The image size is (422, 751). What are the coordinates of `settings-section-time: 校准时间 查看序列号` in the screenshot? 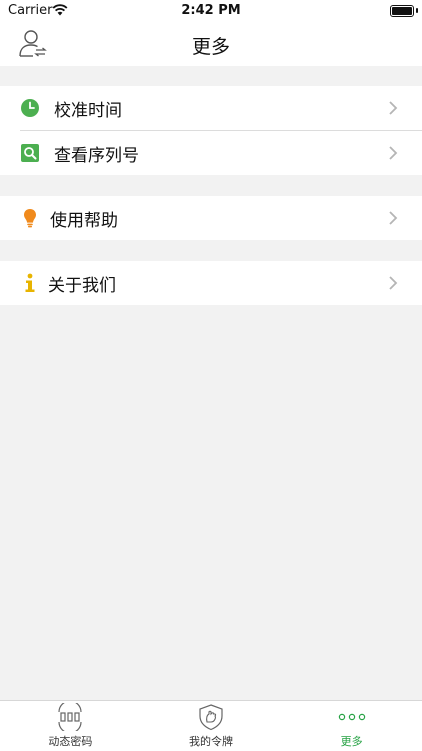 It's located at (211, 130).